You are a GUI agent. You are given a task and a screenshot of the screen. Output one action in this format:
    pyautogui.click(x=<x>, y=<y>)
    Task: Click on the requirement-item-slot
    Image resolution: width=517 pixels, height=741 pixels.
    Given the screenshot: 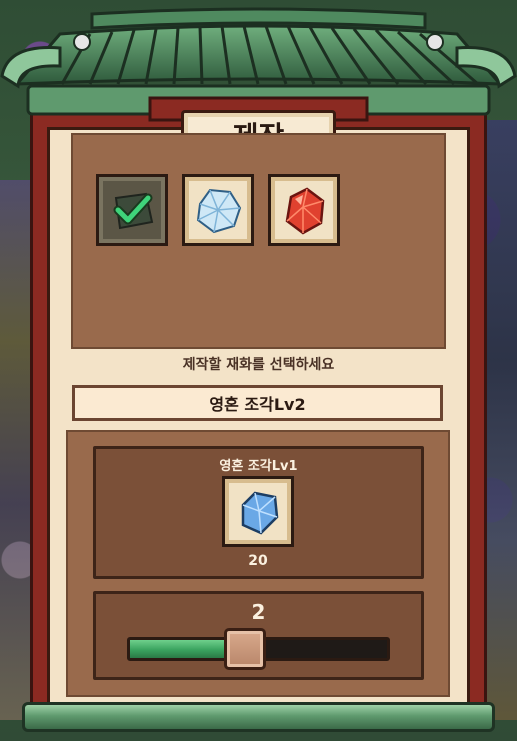 What is the action you would take?
    pyautogui.click(x=258, y=511)
    